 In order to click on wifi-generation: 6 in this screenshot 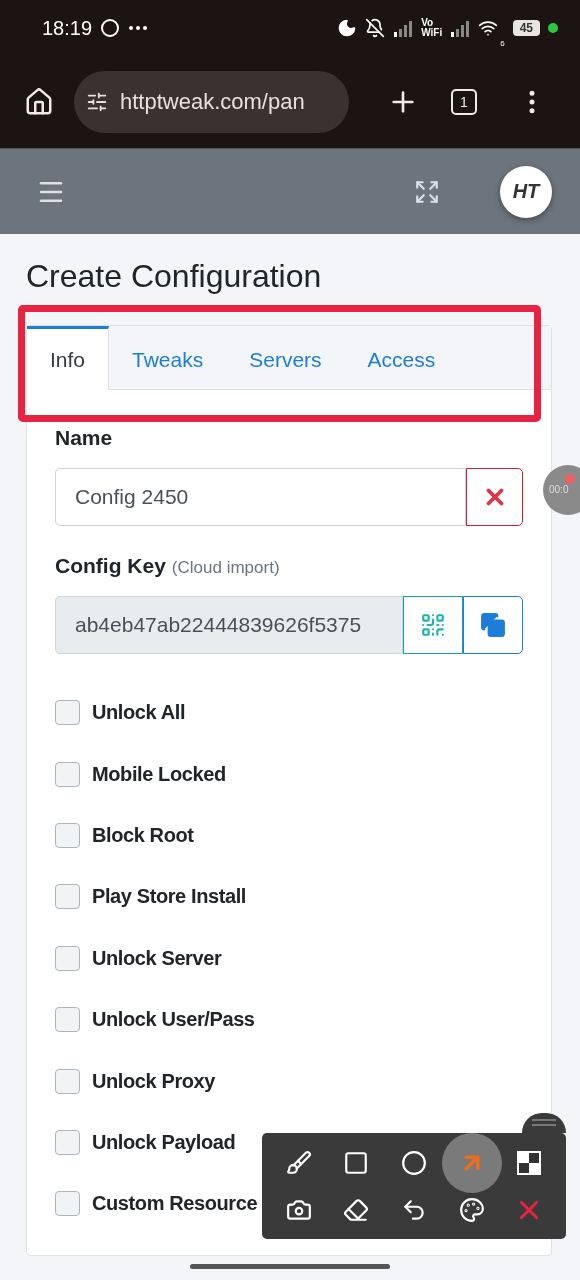, I will do `click(502, 43)`.